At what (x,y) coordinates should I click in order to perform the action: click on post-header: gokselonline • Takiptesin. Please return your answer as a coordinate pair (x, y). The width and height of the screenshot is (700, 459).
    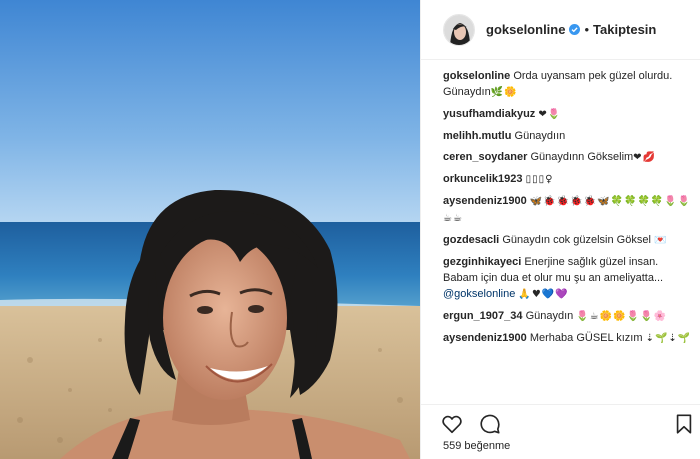
    Looking at the image, I should click on (560, 30).